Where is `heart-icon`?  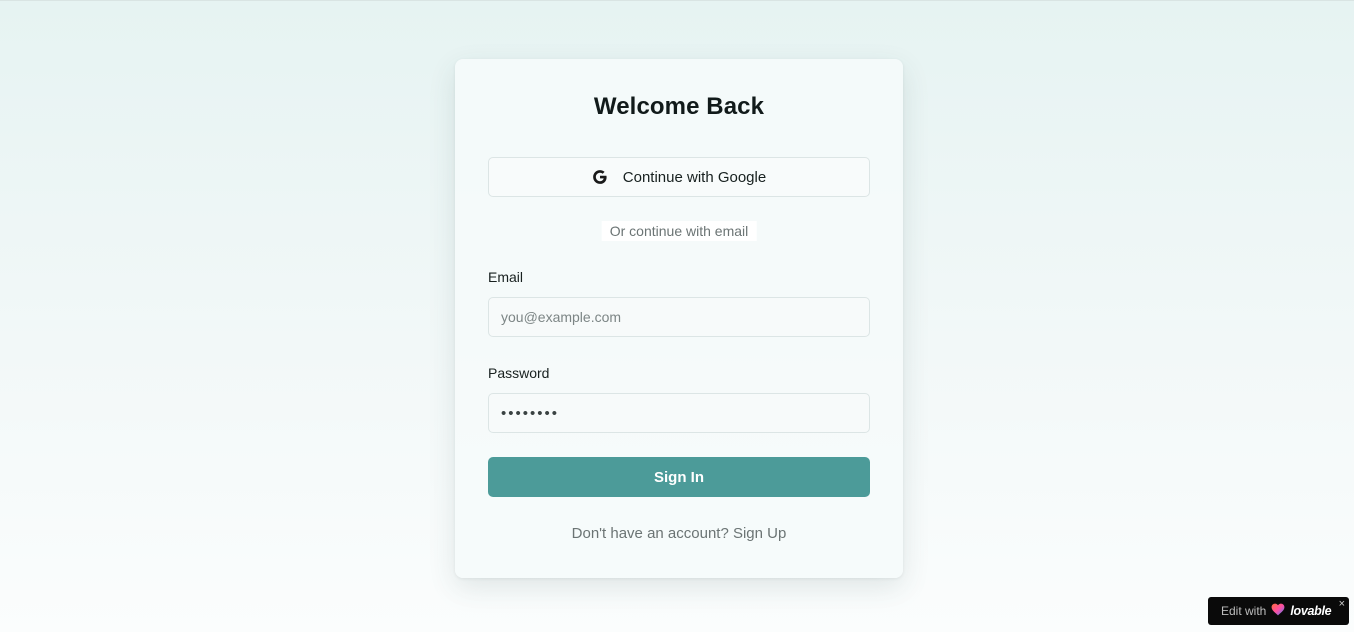
heart-icon is located at coordinates (1278, 611).